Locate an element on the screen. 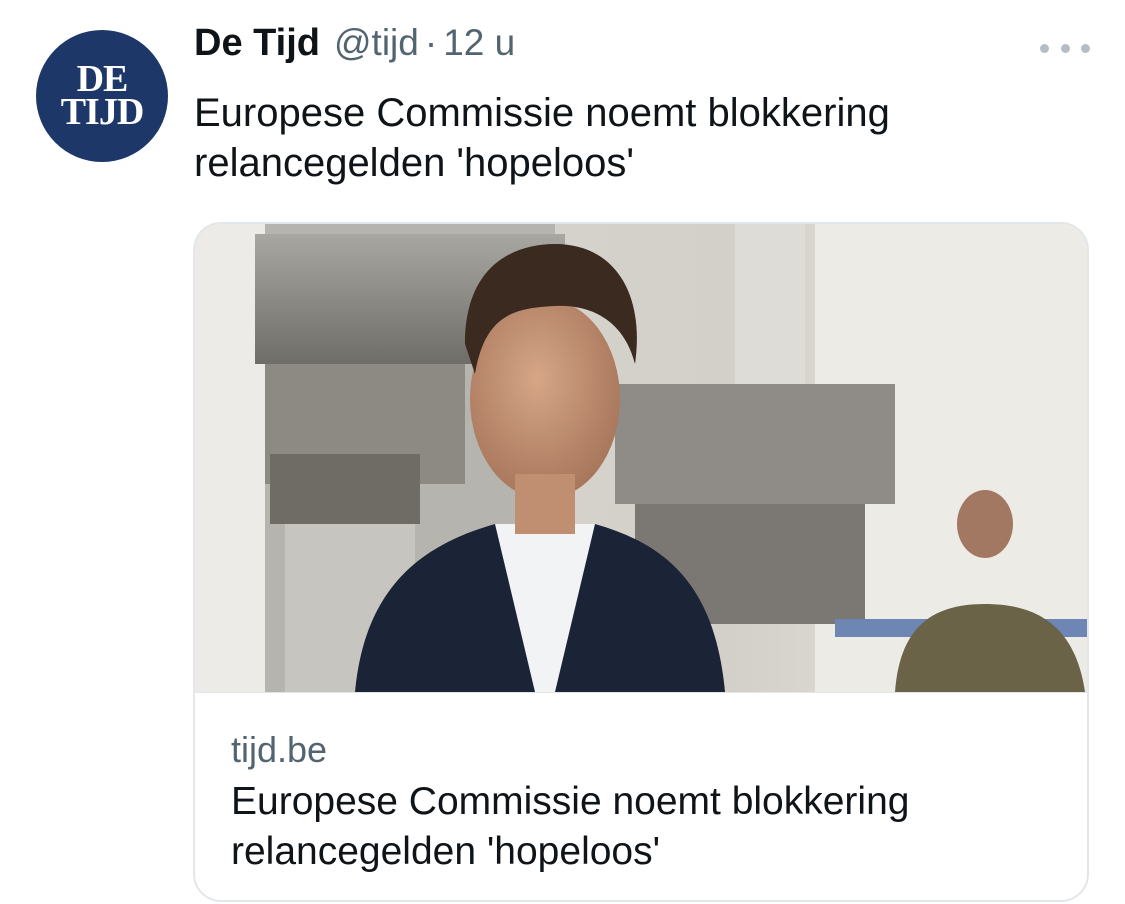 Image resolution: width=1125 pixels, height=904 pixels. card-domain: tijd.be is located at coordinates (279, 749).